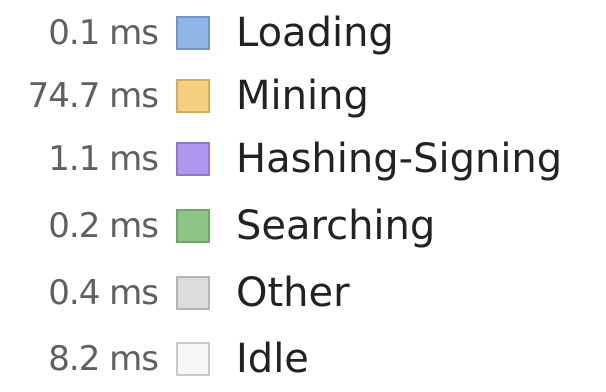  I want to click on mining-color-swatch-icon, so click(193, 96).